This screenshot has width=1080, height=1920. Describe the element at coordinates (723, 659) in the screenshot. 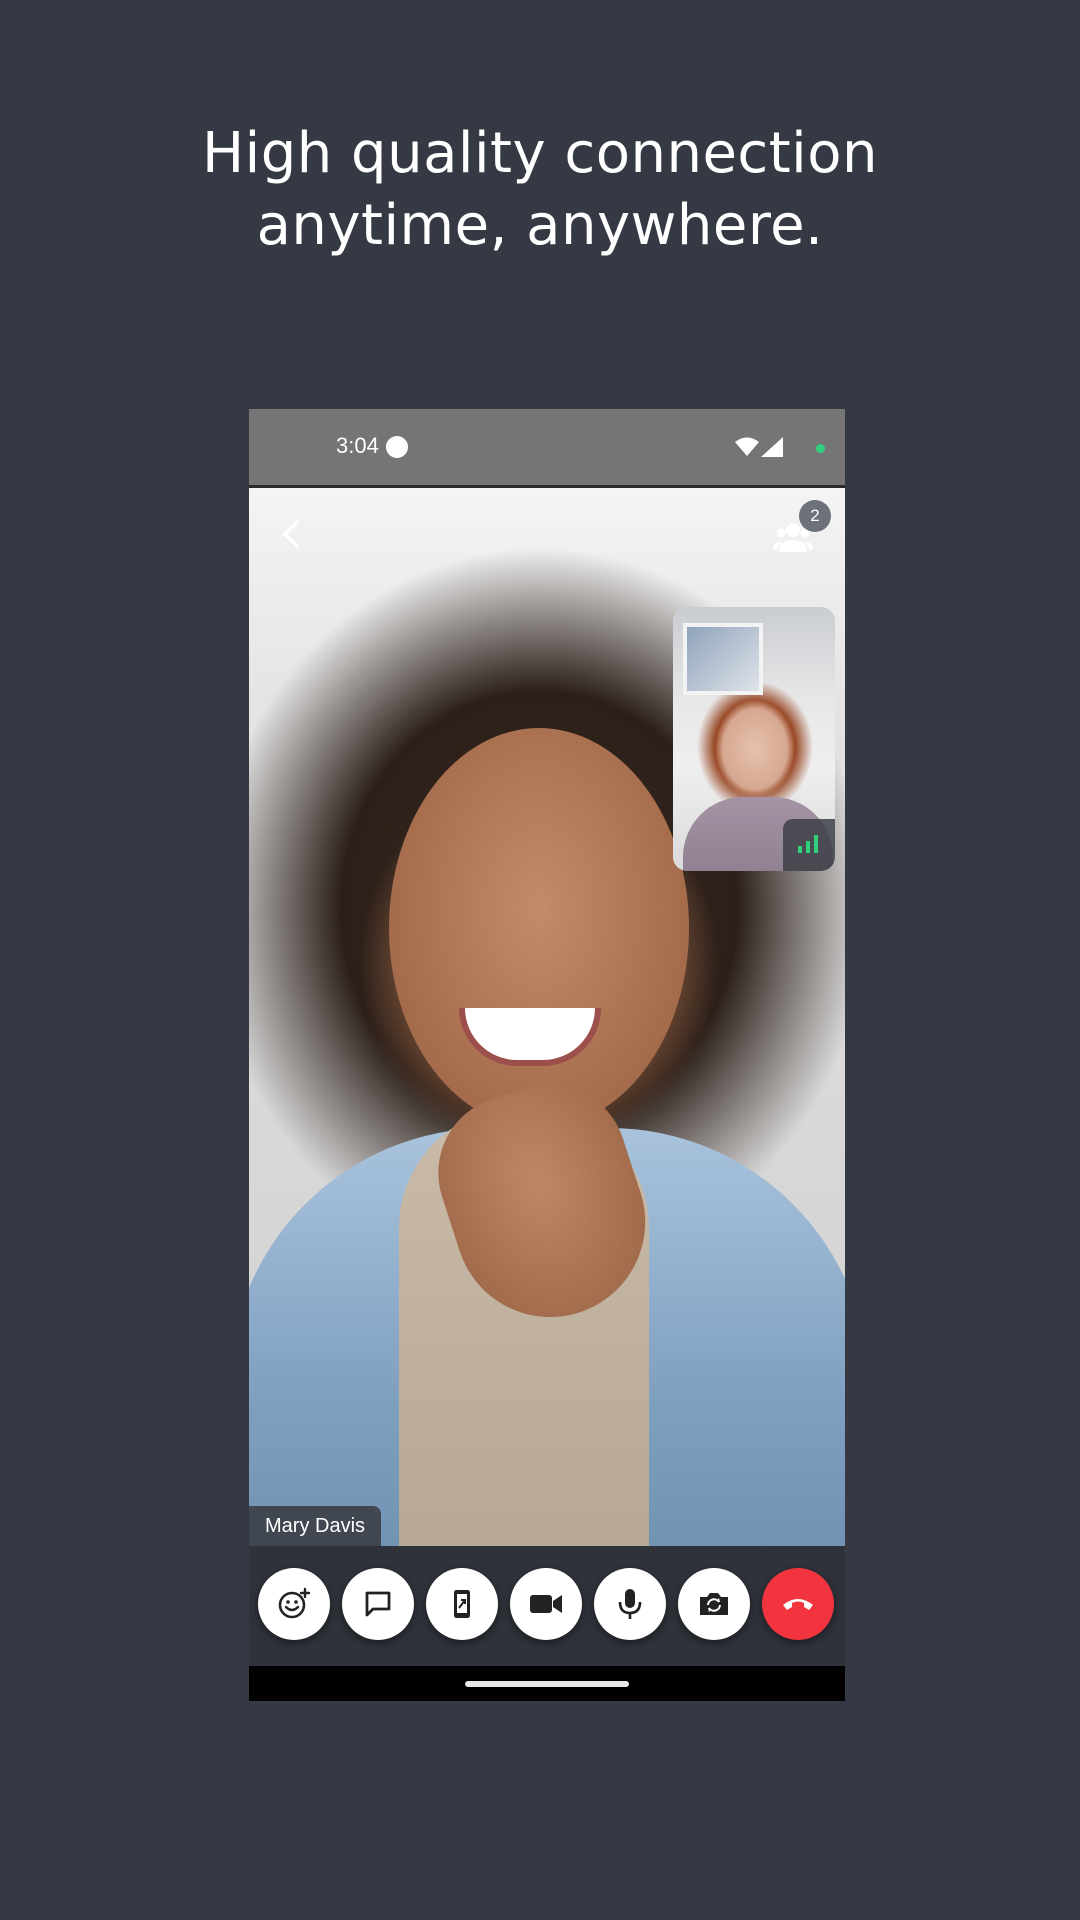

I see `self-view-background-frame` at that location.